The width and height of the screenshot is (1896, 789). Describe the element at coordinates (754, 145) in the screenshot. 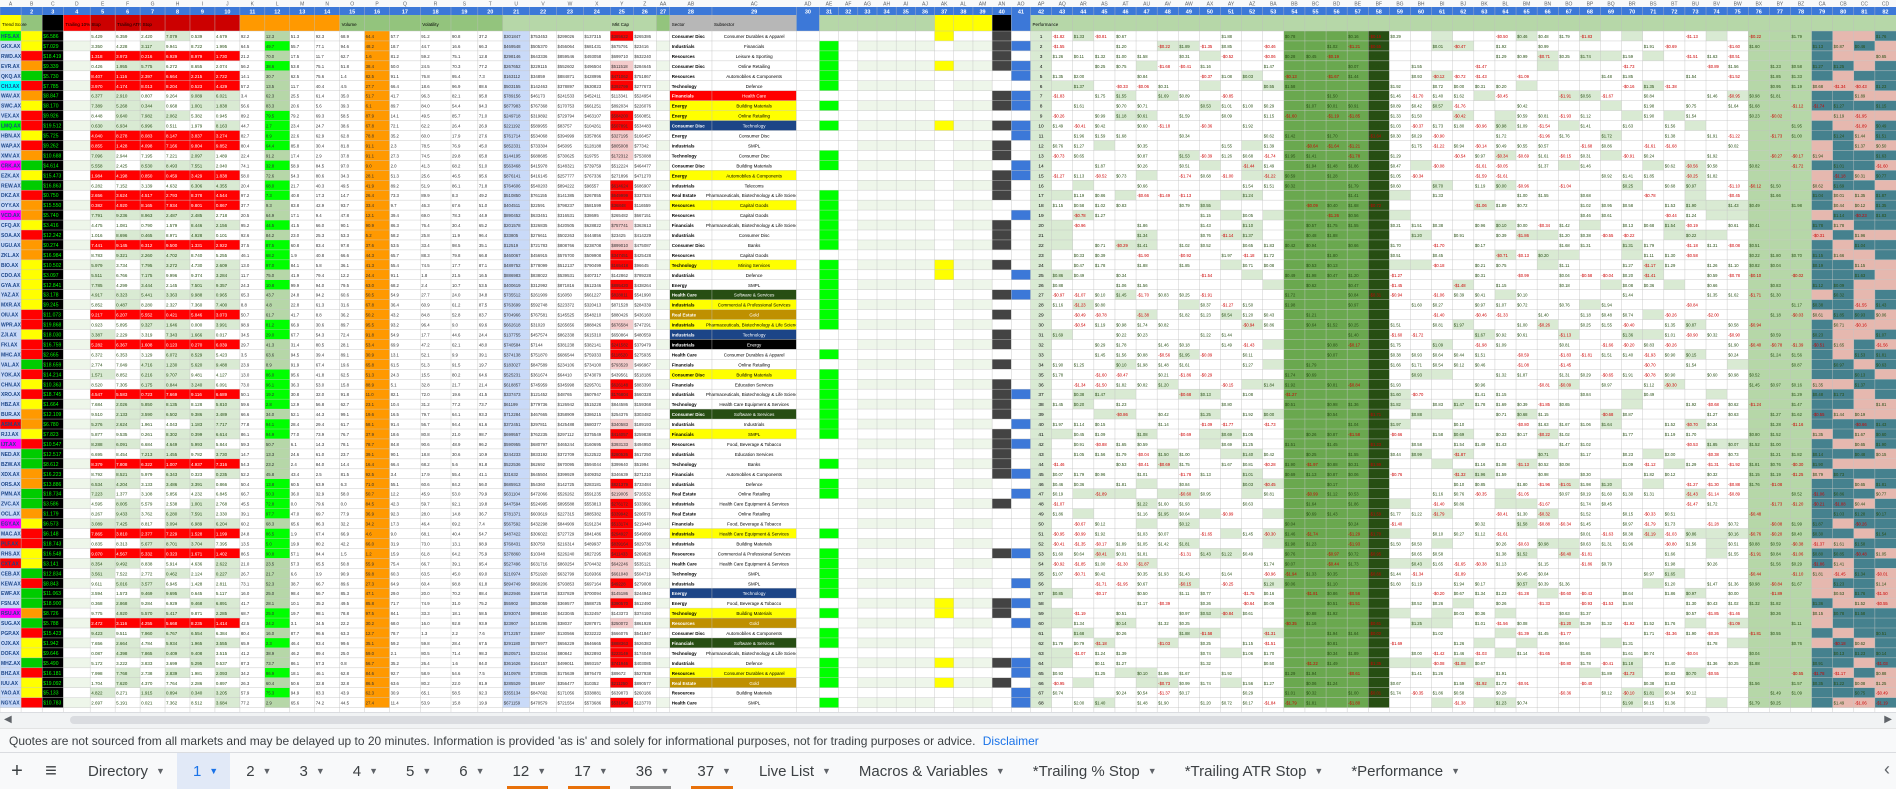

I see `subsector-text: SMPL` at that location.